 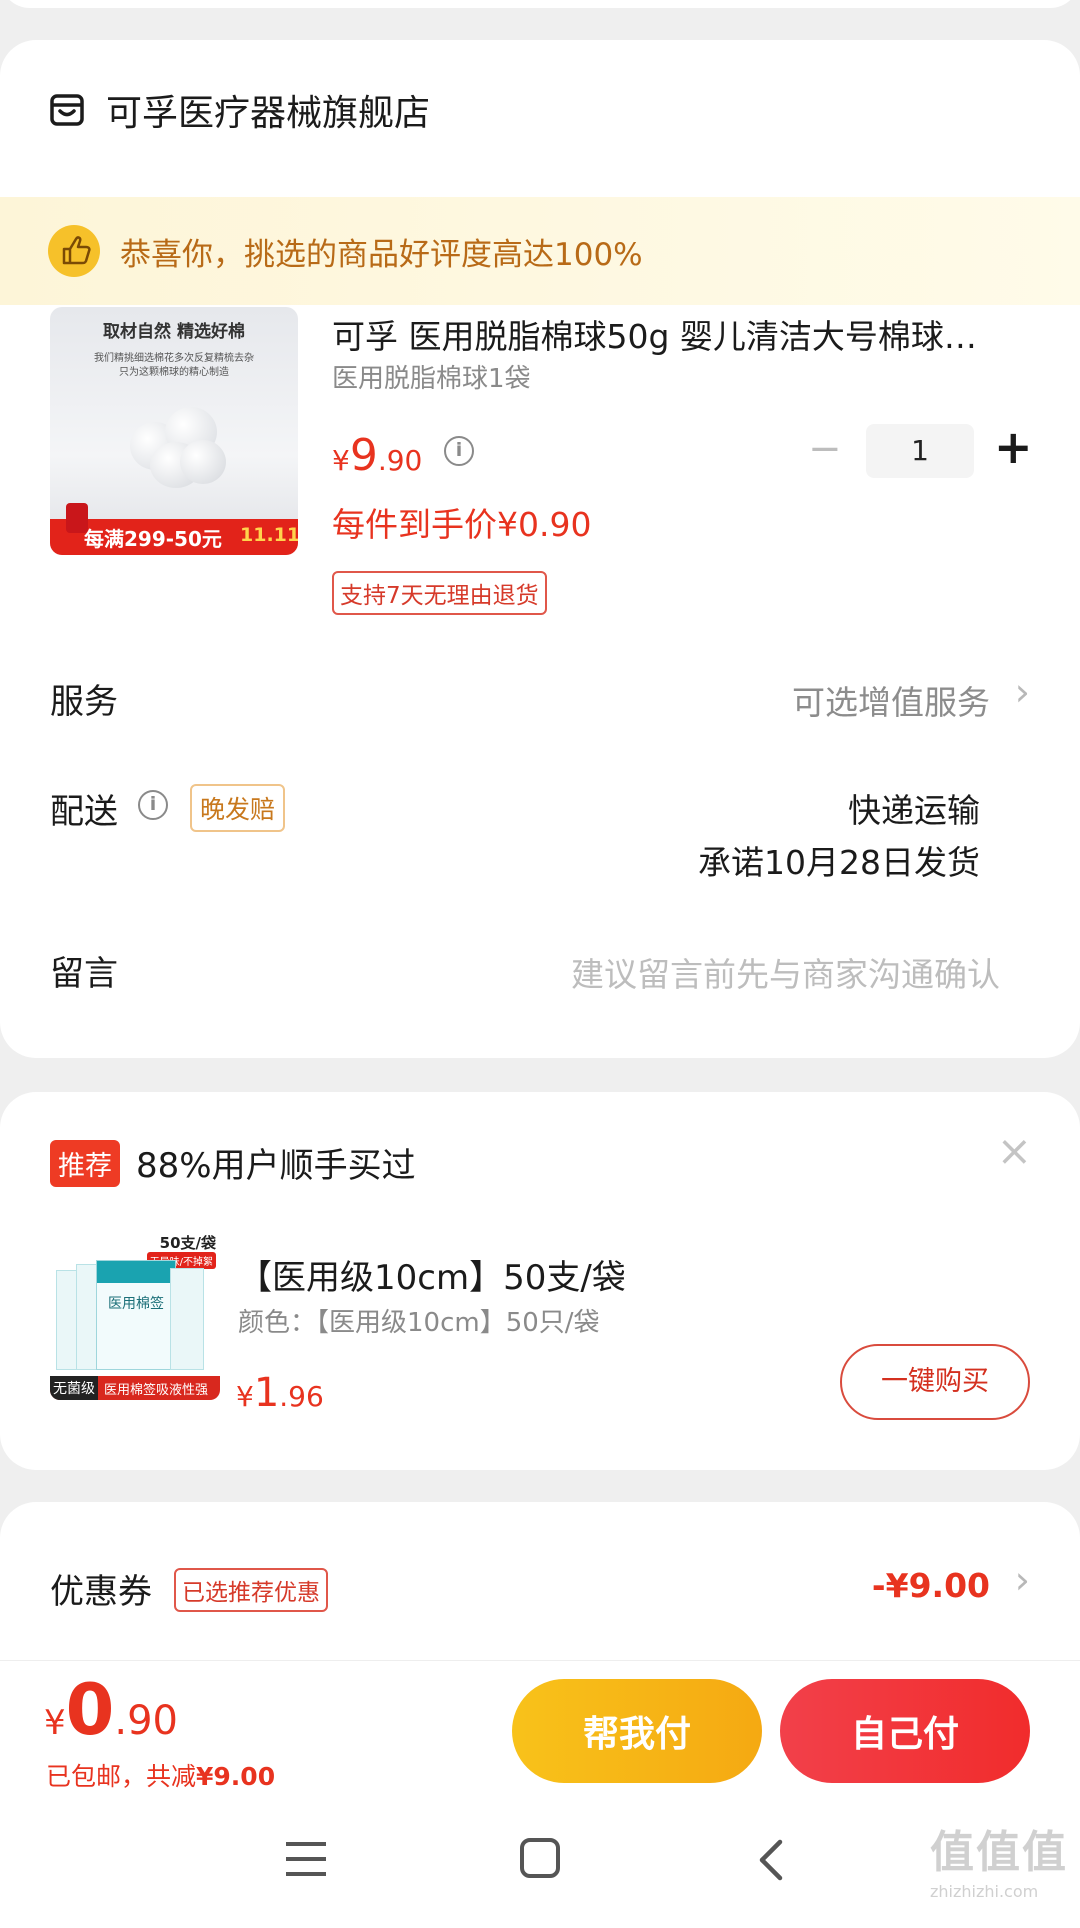 I want to click on one-click-buy-button: 一键购买, so click(x=935, y=1382).